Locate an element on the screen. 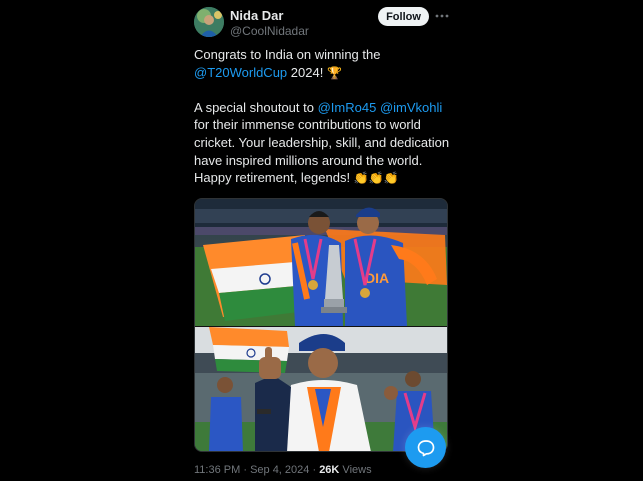 This screenshot has height=481, width=643. more-horizontal-icon is located at coordinates (442, 16).